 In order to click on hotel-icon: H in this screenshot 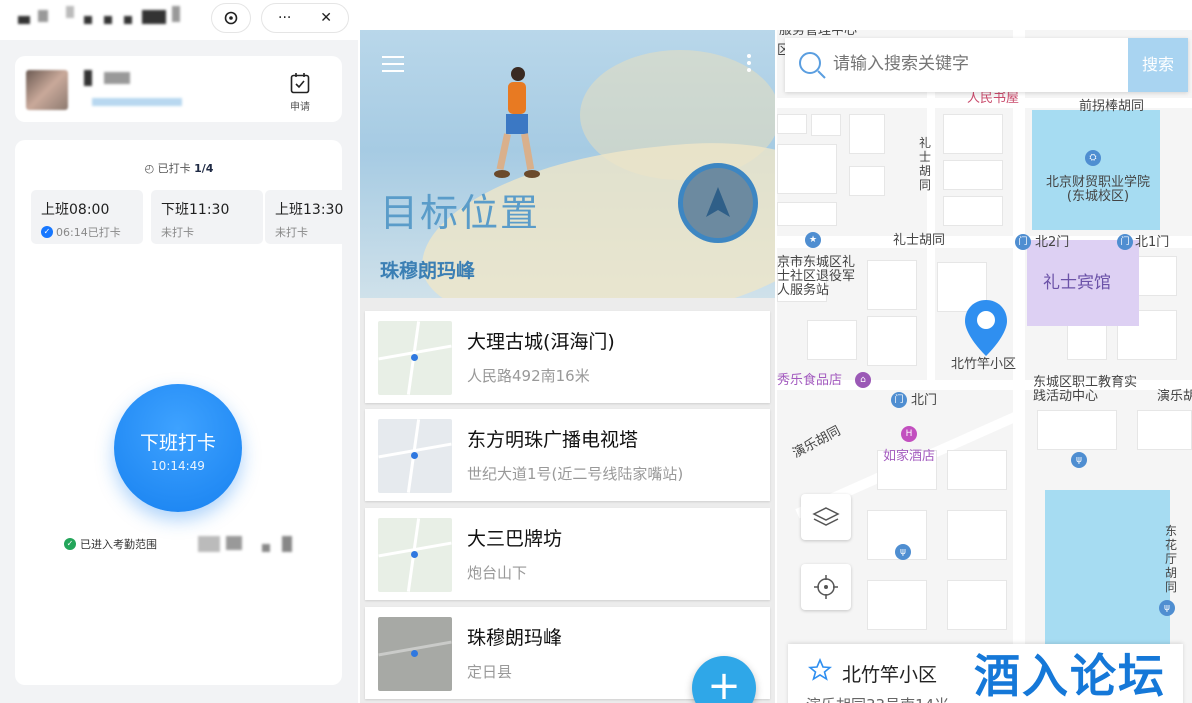, I will do `click(909, 434)`.